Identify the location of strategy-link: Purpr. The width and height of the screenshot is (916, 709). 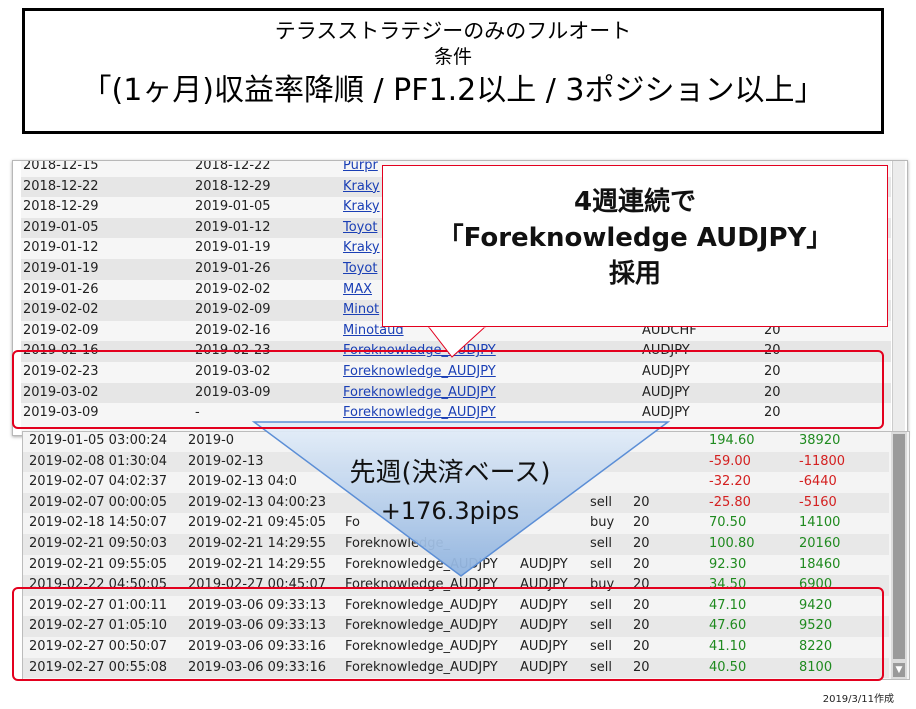
(360, 168).